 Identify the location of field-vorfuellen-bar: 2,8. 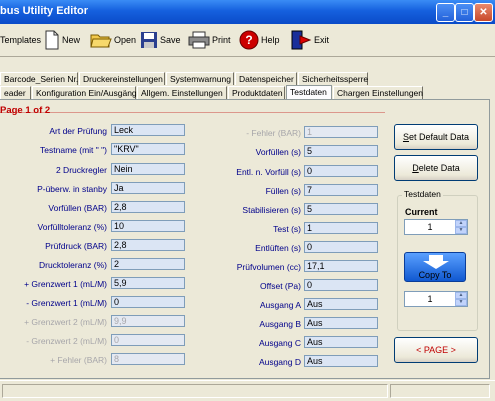
(148, 207).